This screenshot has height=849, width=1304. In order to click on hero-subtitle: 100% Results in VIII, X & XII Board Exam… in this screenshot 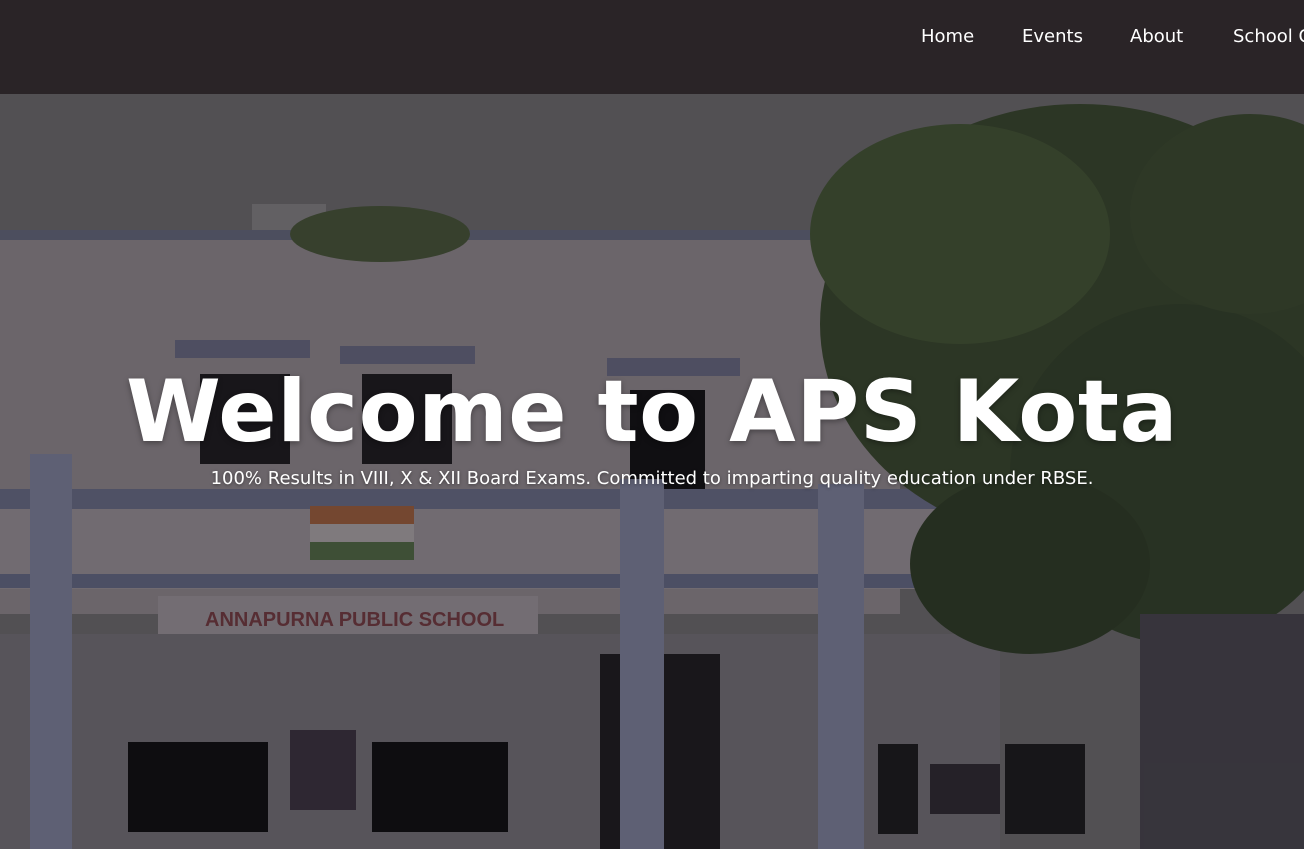, I will do `click(652, 478)`.